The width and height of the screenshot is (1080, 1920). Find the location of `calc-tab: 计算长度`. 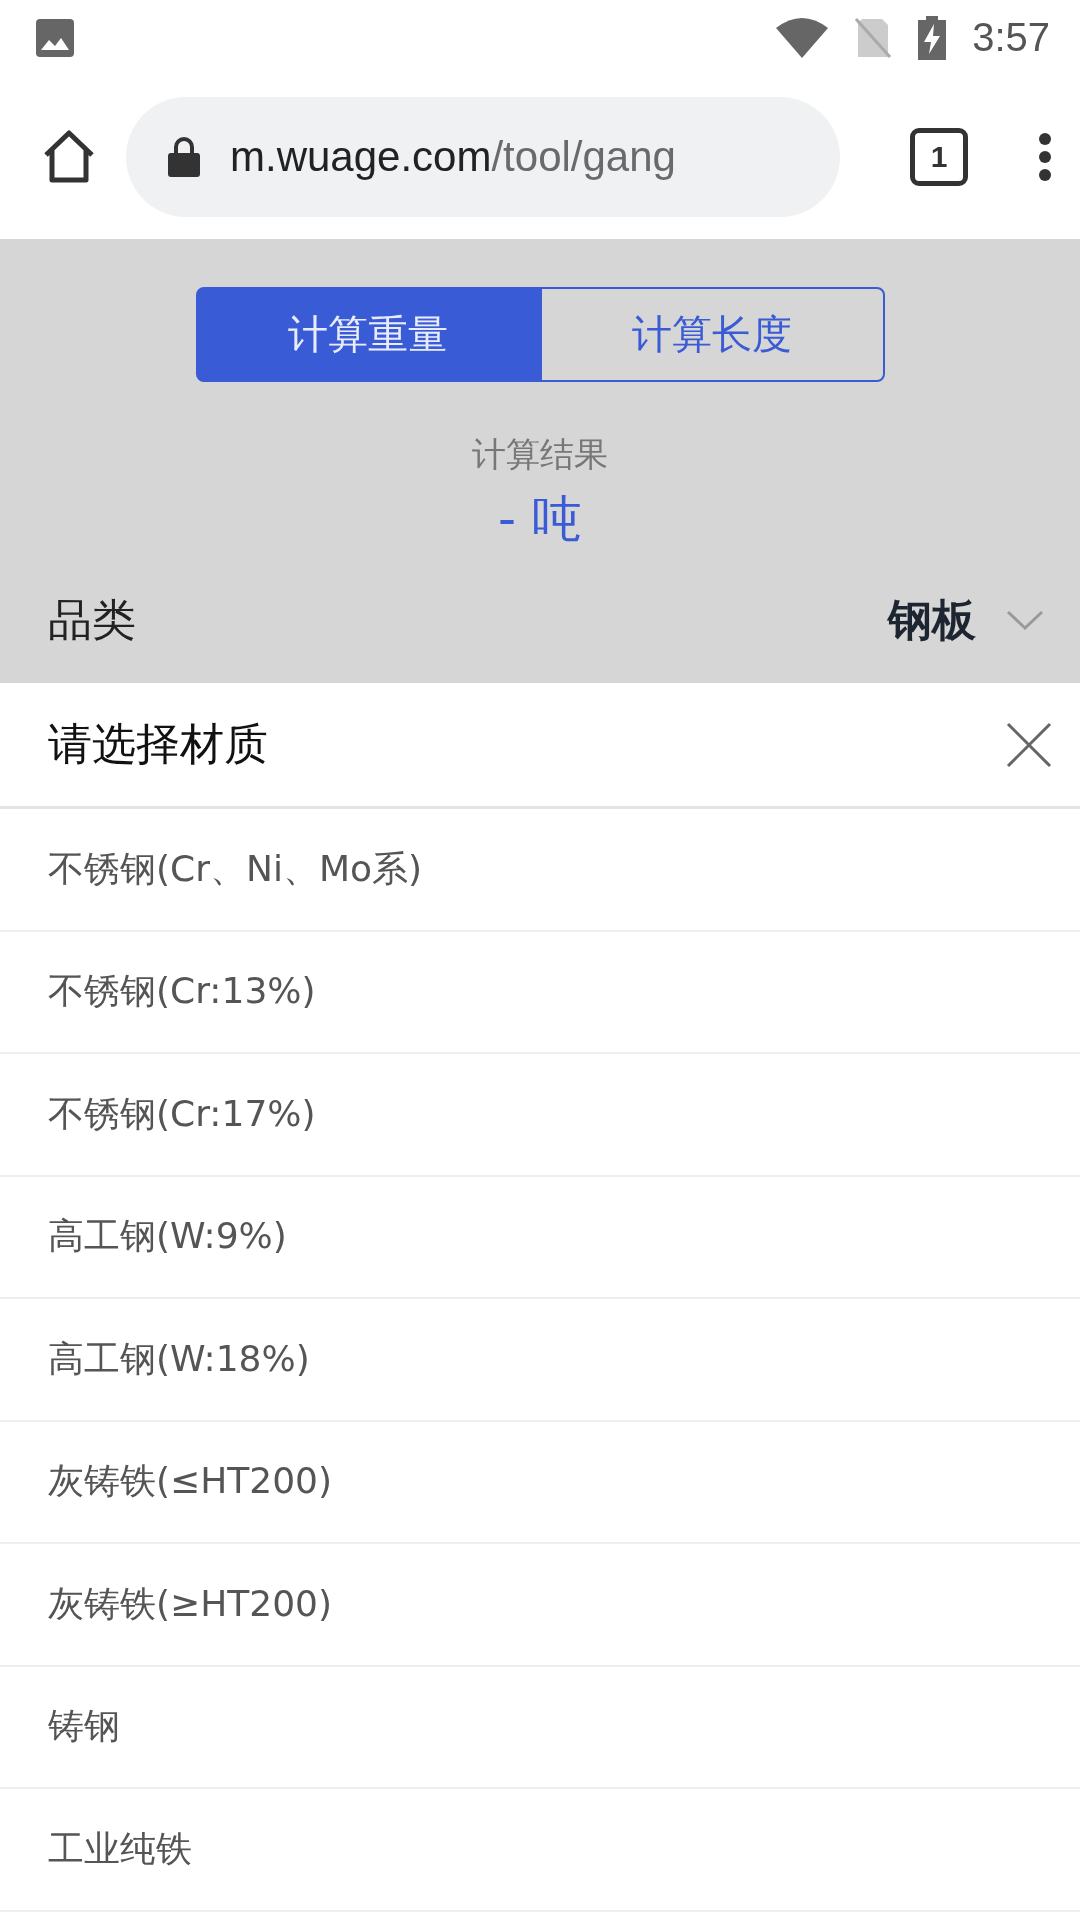

calc-tab: 计算长度 is located at coordinates (712, 334).